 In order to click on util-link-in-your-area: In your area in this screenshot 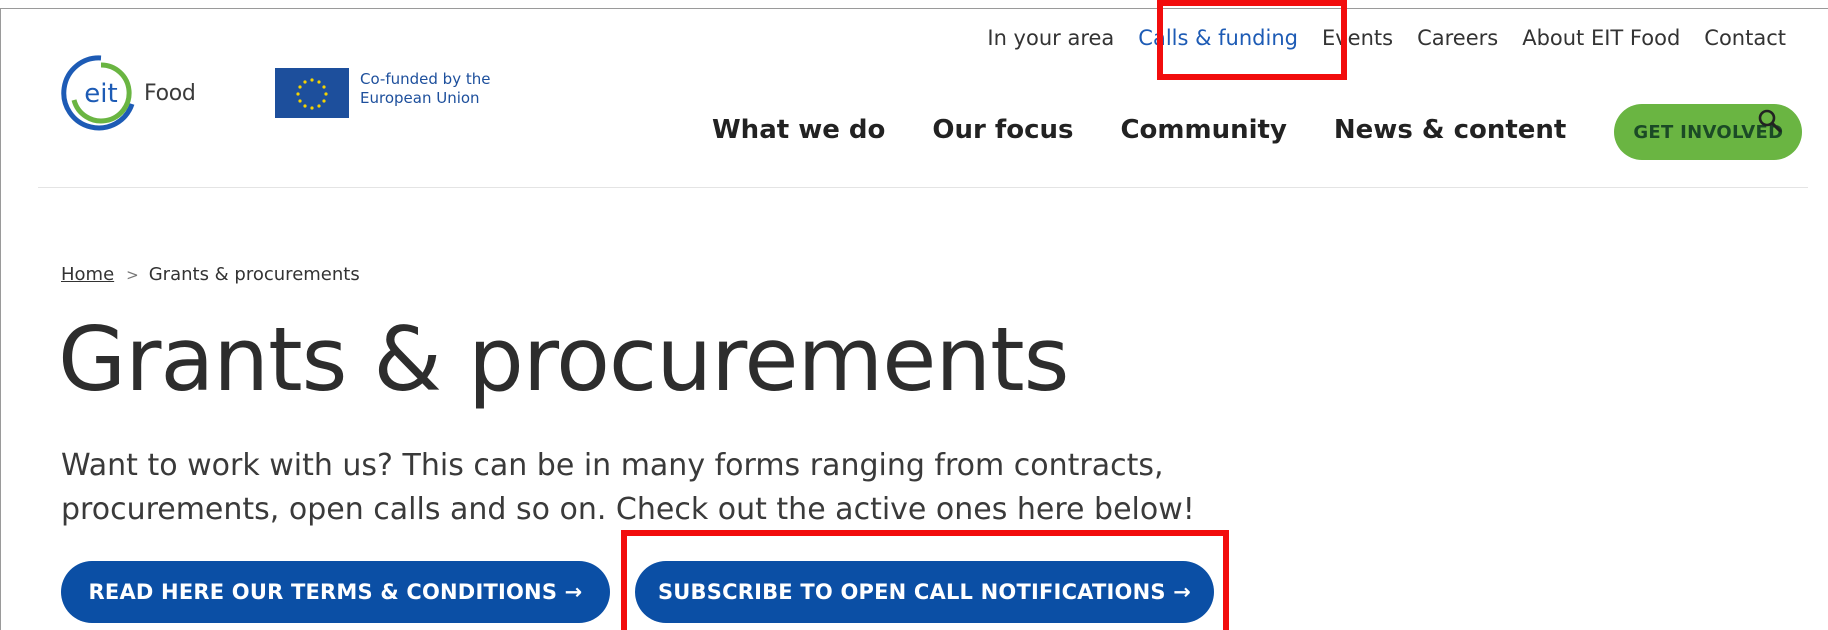, I will do `click(1050, 38)`.